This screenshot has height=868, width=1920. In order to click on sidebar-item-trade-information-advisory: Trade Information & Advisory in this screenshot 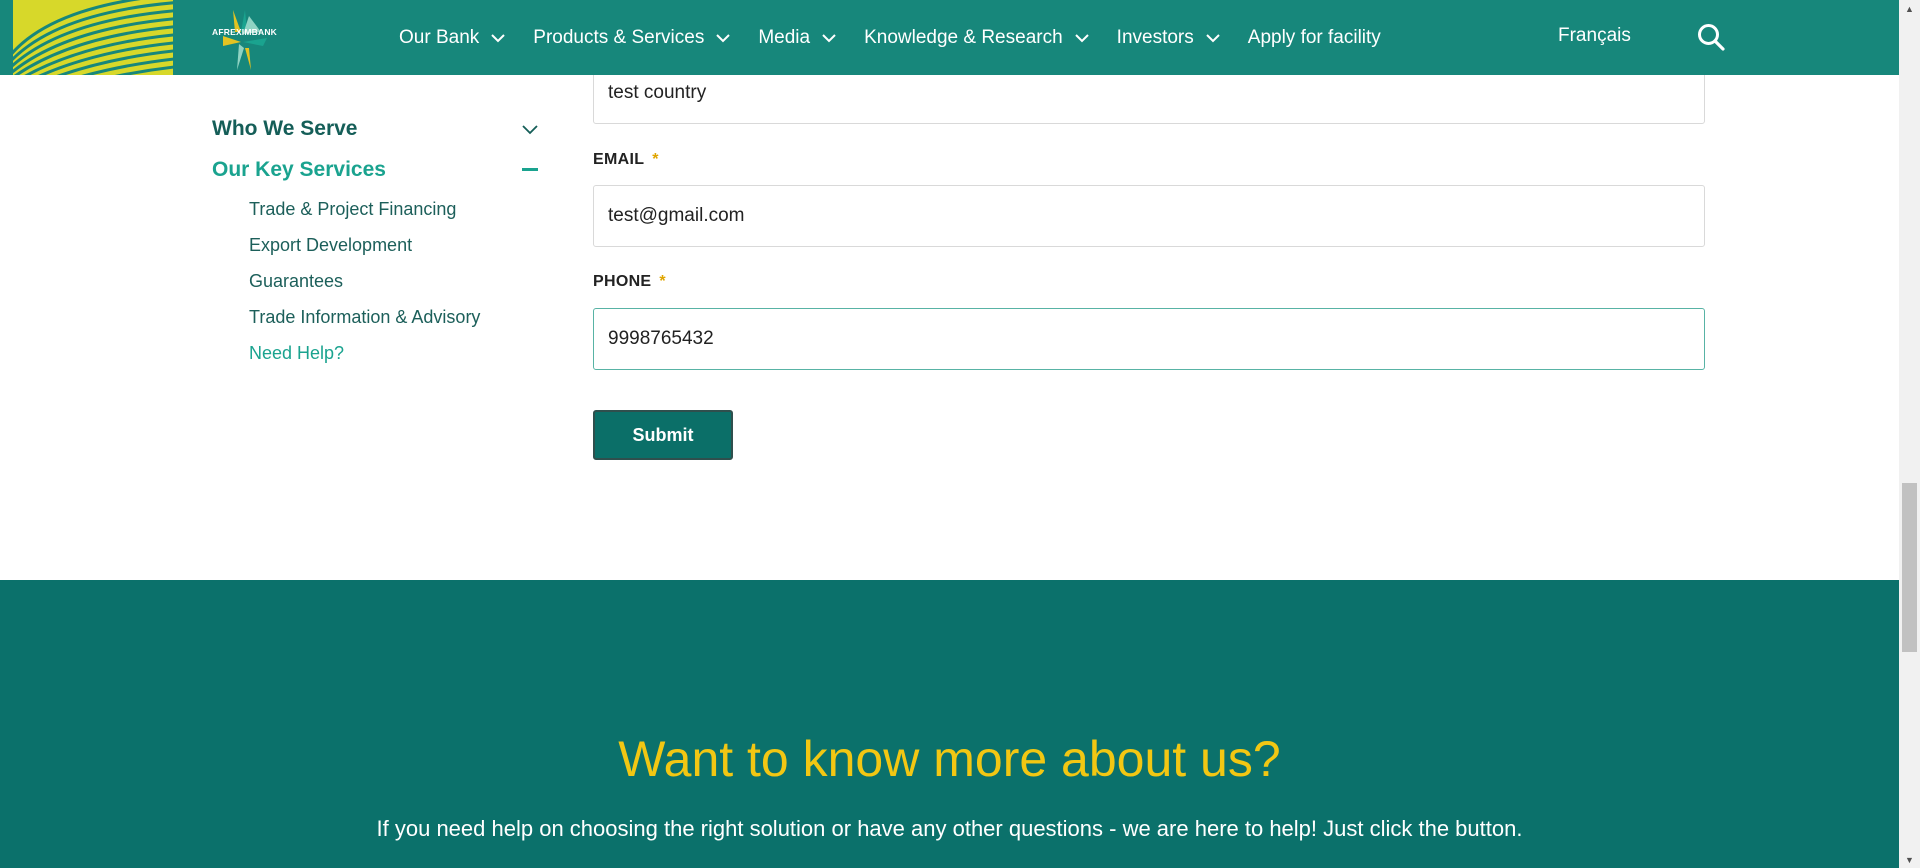, I will do `click(395, 317)`.